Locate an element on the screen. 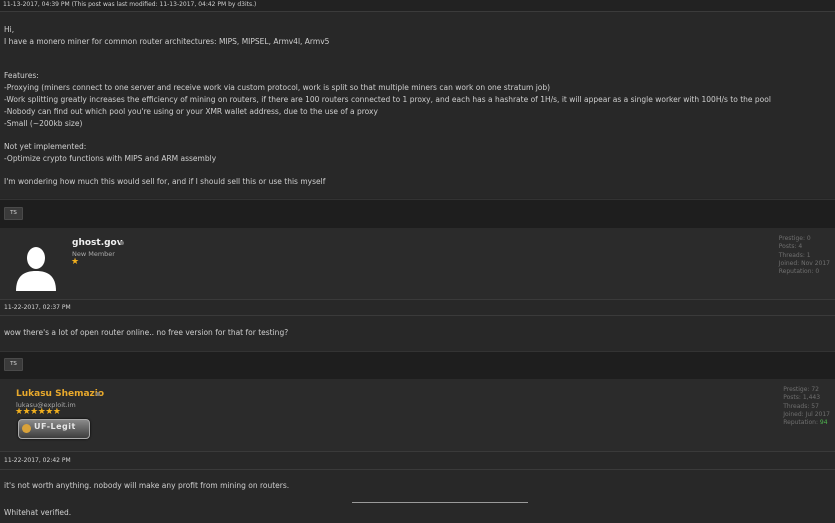 This screenshot has height=523, width=835. stat-posts: Posts: 4 is located at coordinates (790, 247).